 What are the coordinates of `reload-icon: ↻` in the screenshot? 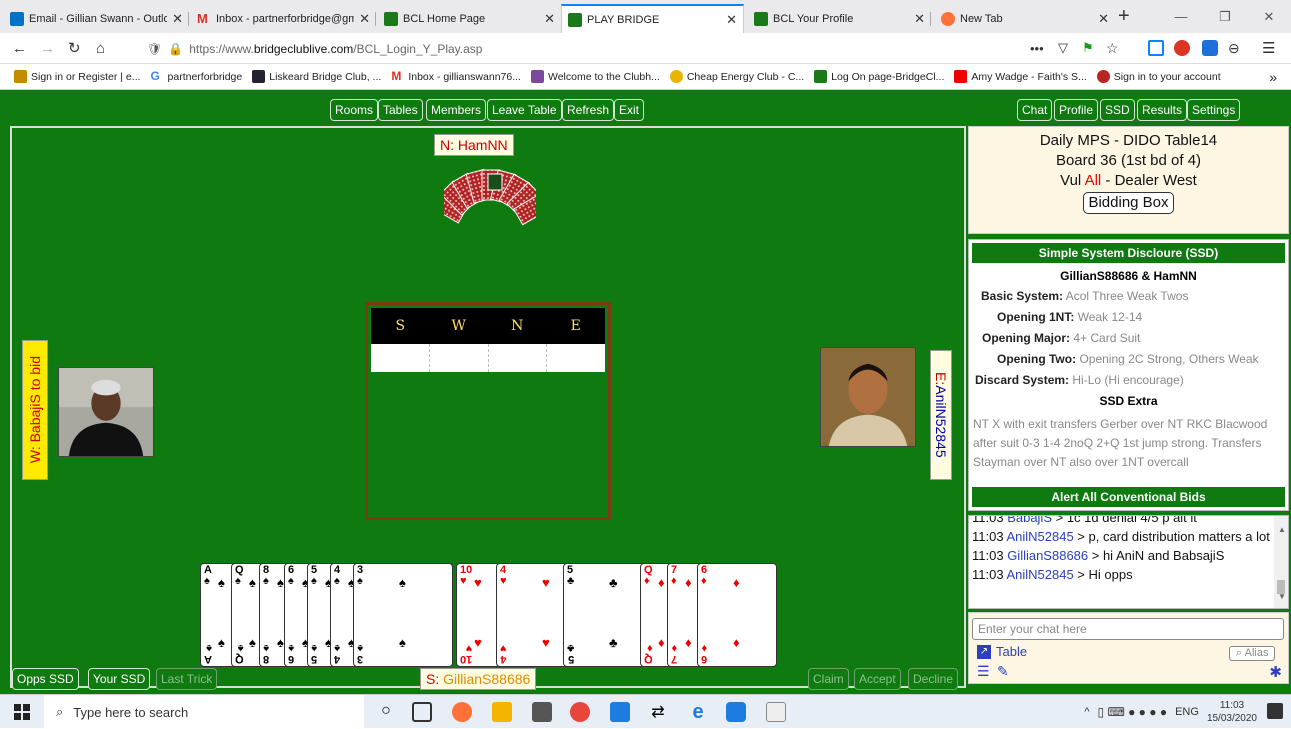 It's located at (74, 48).